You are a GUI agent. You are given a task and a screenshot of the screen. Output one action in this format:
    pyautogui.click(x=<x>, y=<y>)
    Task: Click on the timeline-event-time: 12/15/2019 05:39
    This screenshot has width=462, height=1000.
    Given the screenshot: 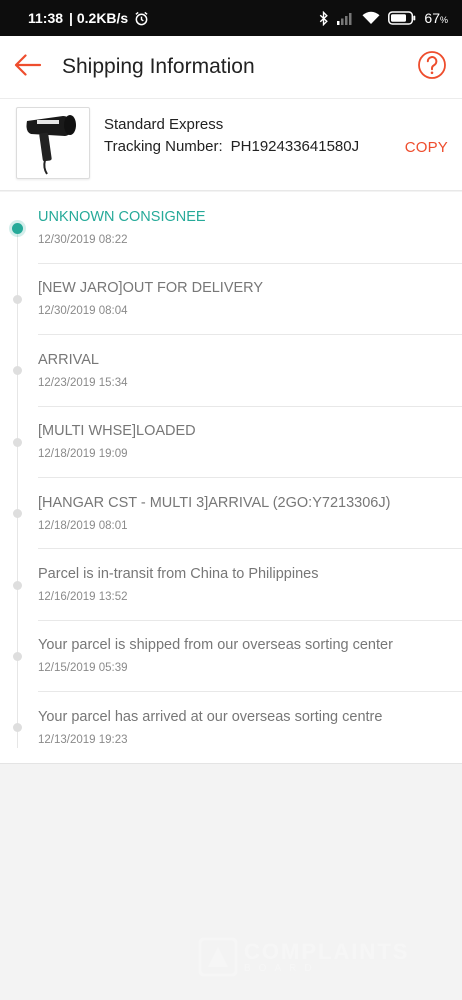 What is the action you would take?
    pyautogui.click(x=83, y=668)
    